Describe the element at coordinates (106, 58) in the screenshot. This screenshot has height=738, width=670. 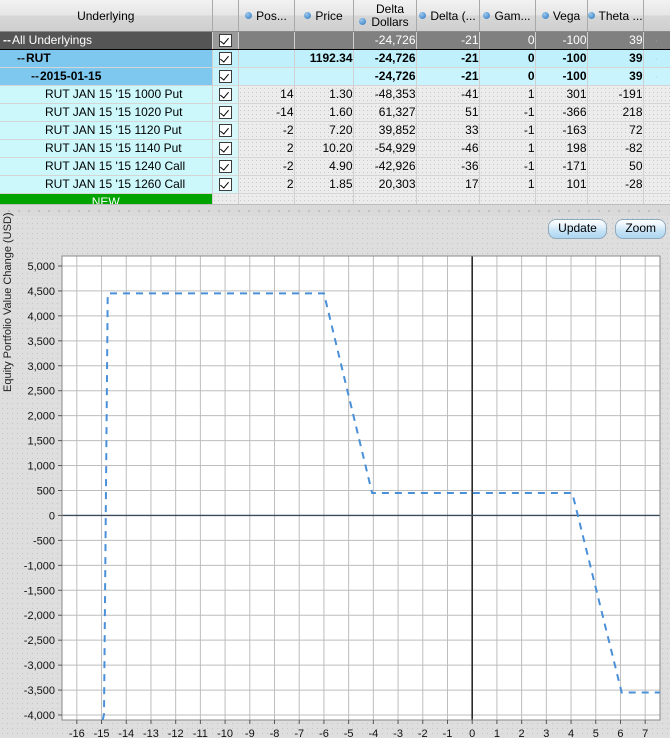
I see `cell-underlying: --RUT` at that location.